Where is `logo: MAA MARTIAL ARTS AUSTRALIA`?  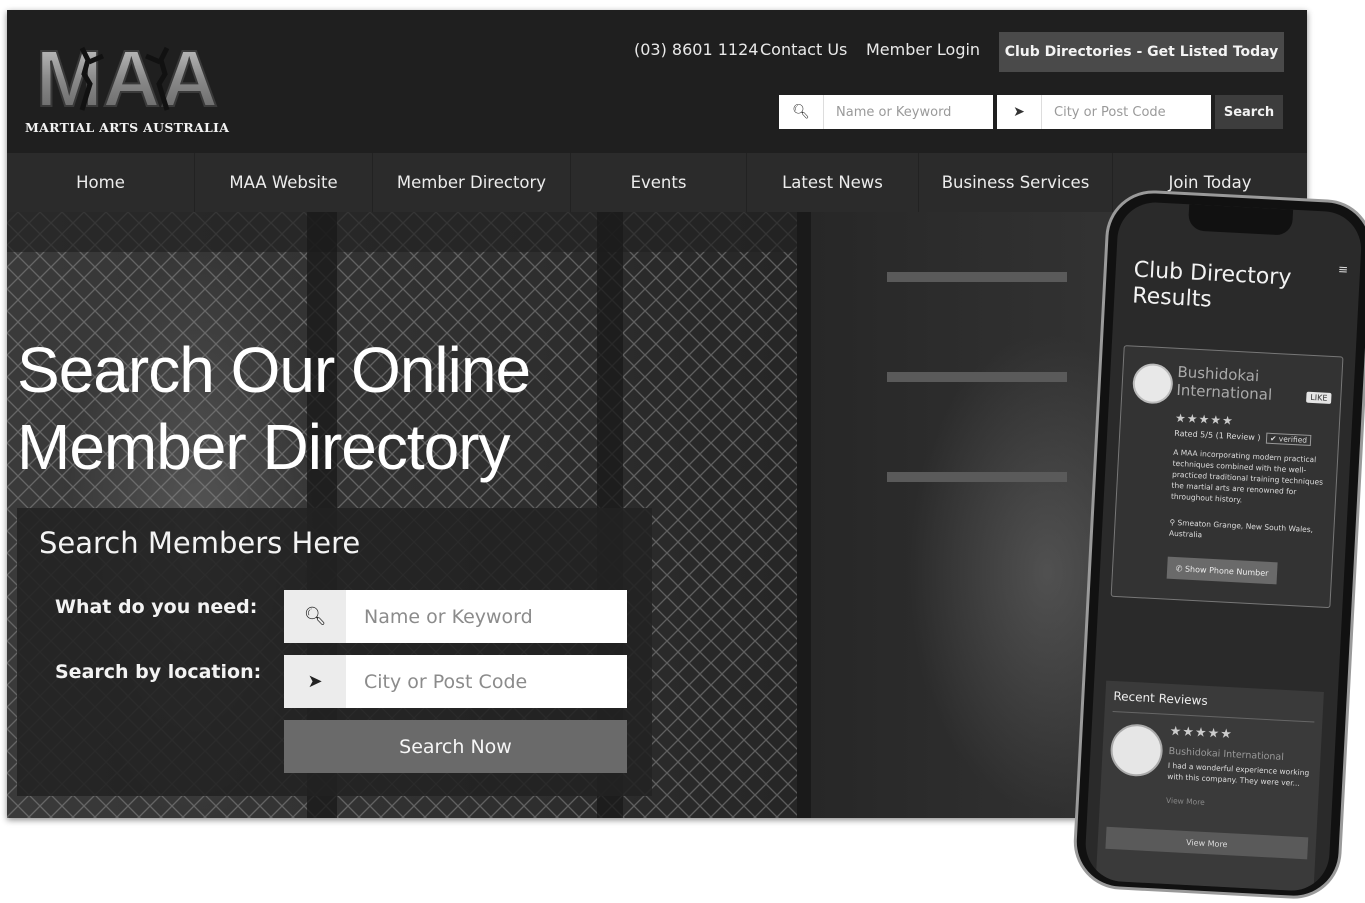 logo: MAA MARTIAL ARTS AUSTRALIA is located at coordinates (130, 88).